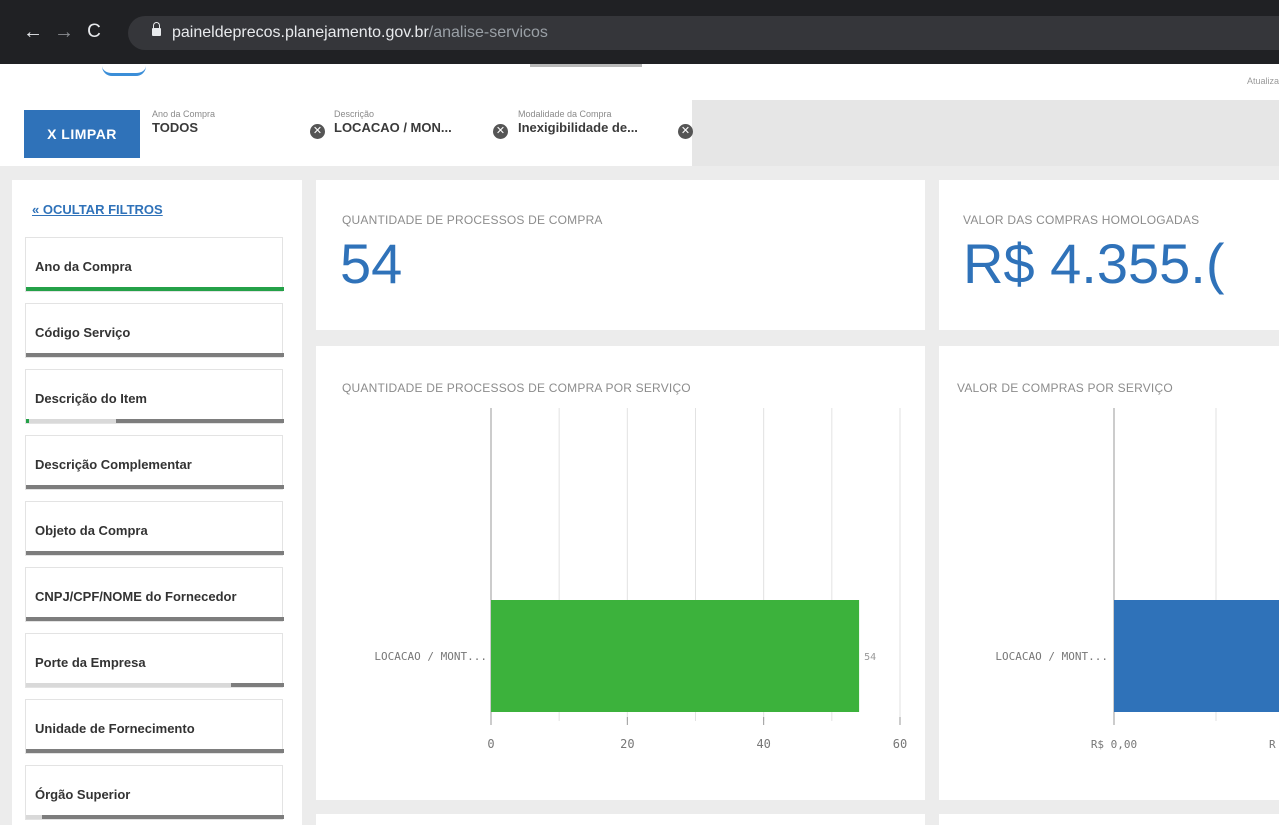  I want to click on kpi-title: VALOR DAS COMPRAS HOMOLOGADAS, so click(1081, 220).